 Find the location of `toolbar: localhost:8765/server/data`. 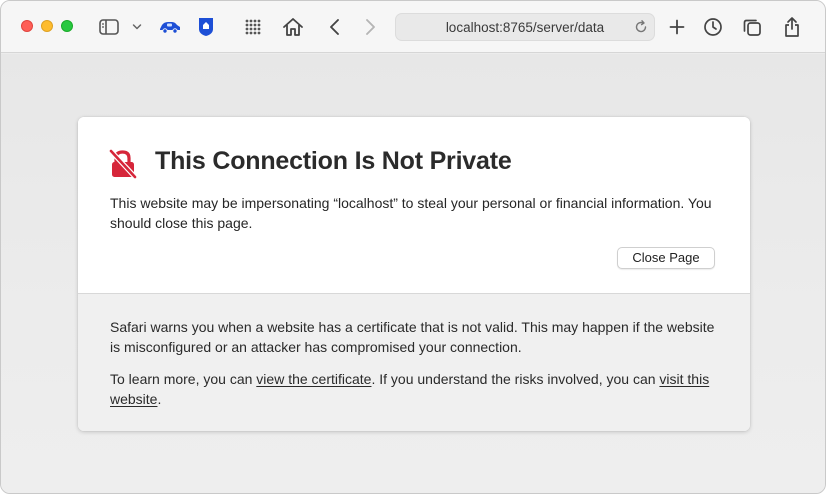

toolbar: localhost:8765/server/data is located at coordinates (413, 27).